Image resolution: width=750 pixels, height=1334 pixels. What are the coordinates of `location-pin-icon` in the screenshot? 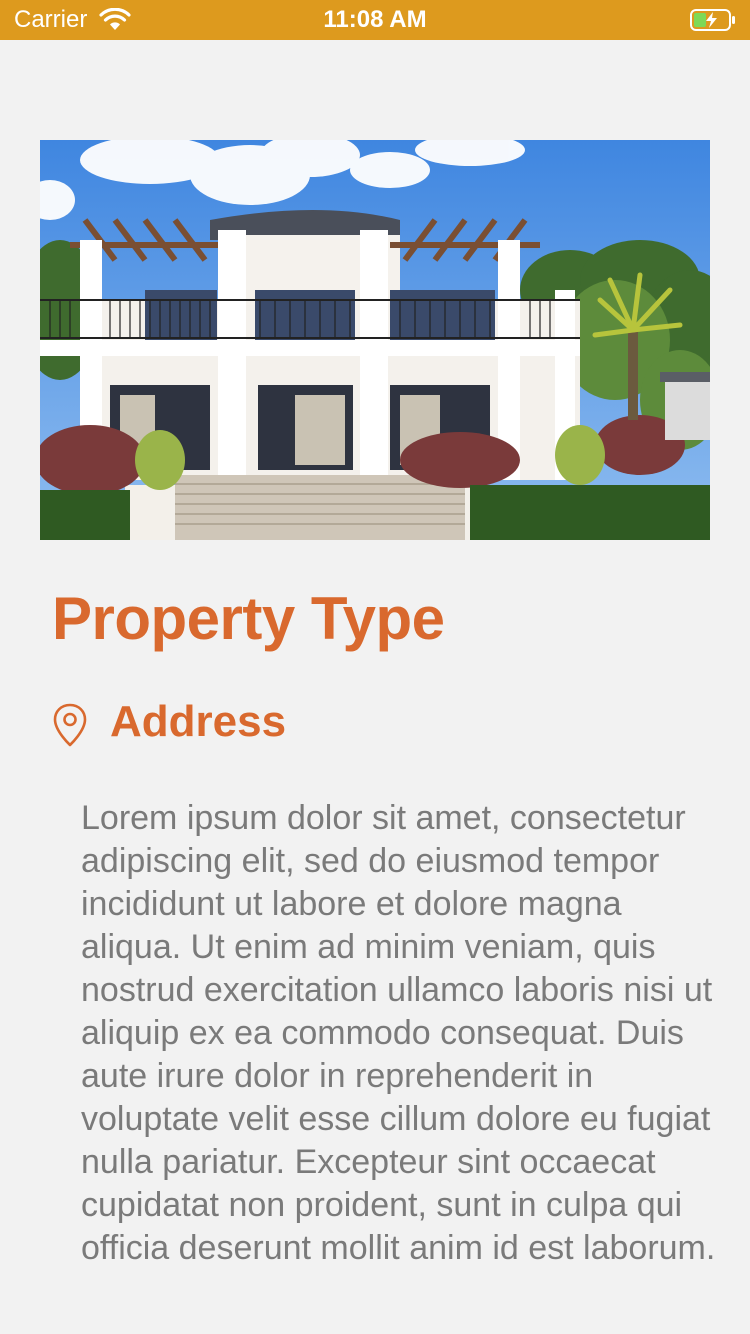 It's located at (70, 725).